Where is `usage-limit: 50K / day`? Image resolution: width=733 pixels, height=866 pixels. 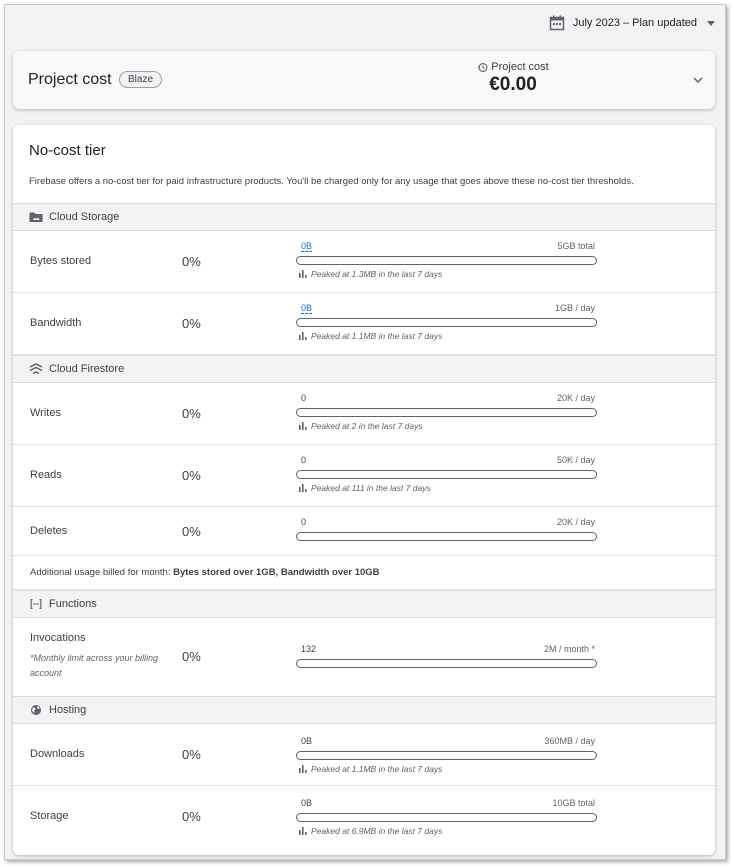 usage-limit: 50K / day is located at coordinates (575, 460).